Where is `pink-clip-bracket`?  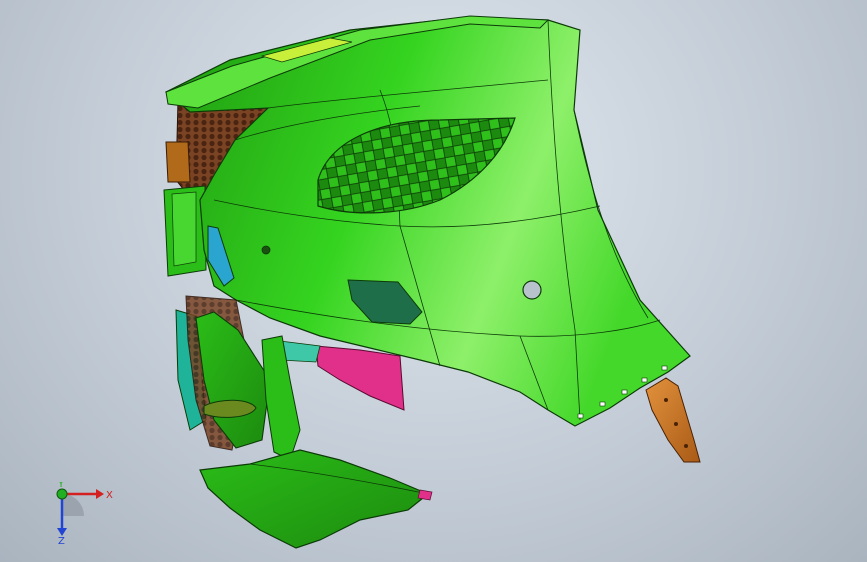 pink-clip-bracket is located at coordinates (360, 378).